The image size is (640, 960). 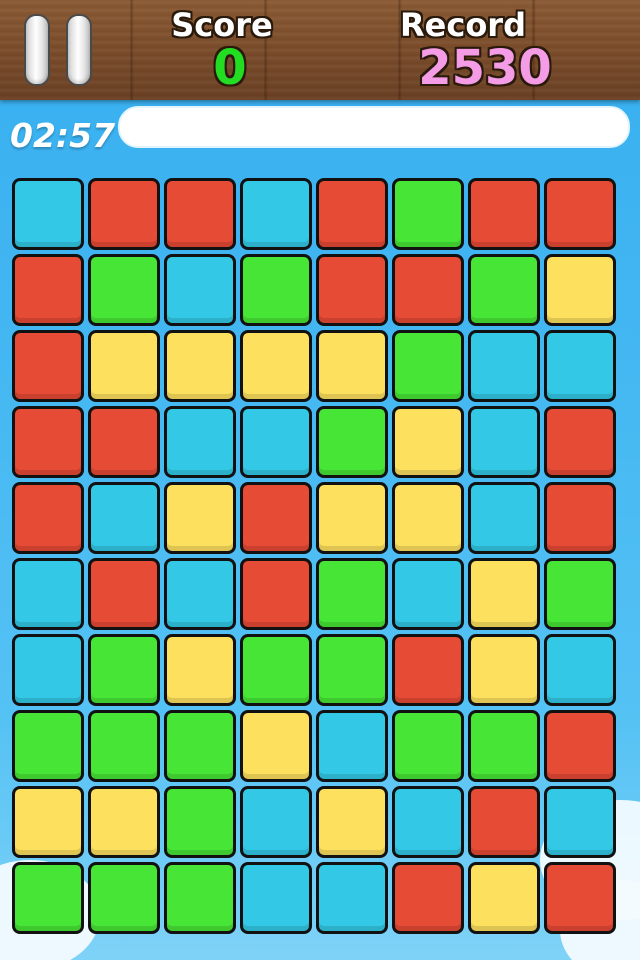 What do you see at coordinates (63, 135) in the screenshot?
I see `countdown-timer: 02:57` at bounding box center [63, 135].